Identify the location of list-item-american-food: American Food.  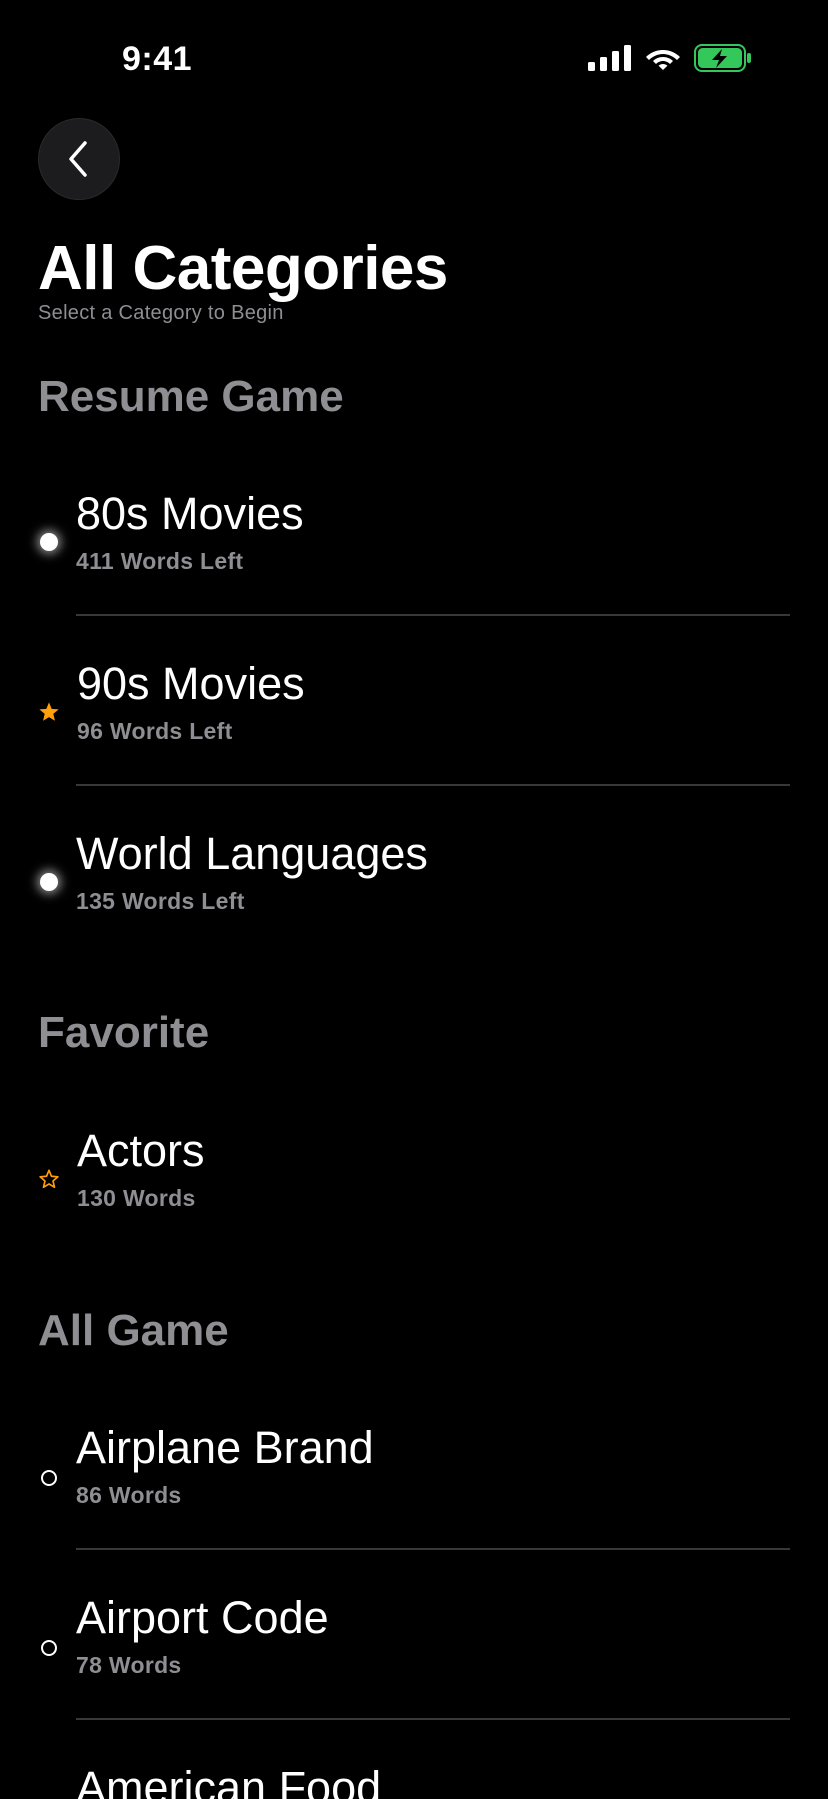
(414, 1776).